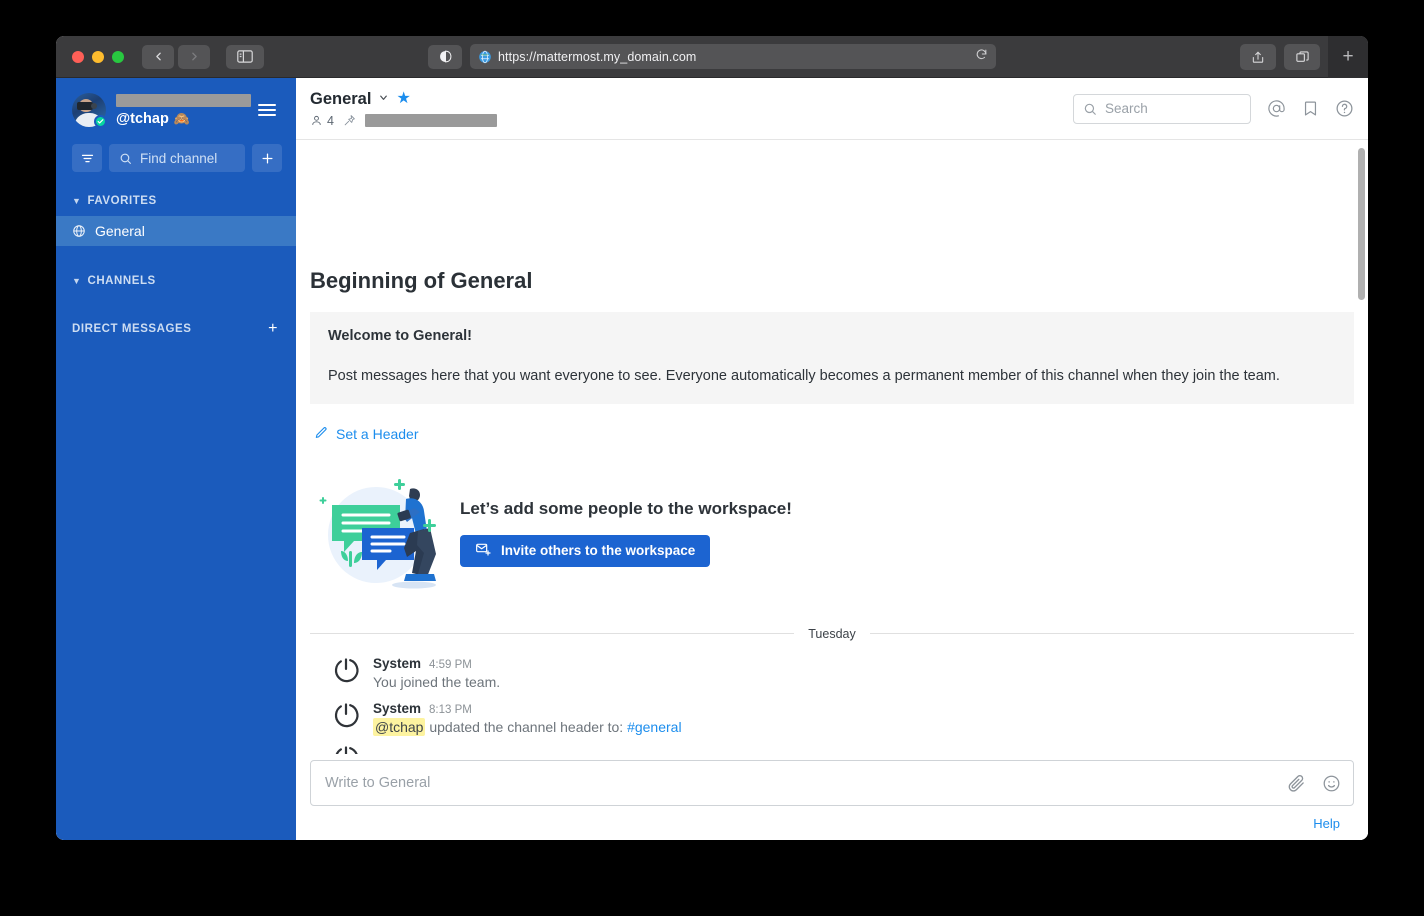 Image resolution: width=1424 pixels, height=916 pixels. I want to click on message-head: System 4:59 PM, so click(863, 663).